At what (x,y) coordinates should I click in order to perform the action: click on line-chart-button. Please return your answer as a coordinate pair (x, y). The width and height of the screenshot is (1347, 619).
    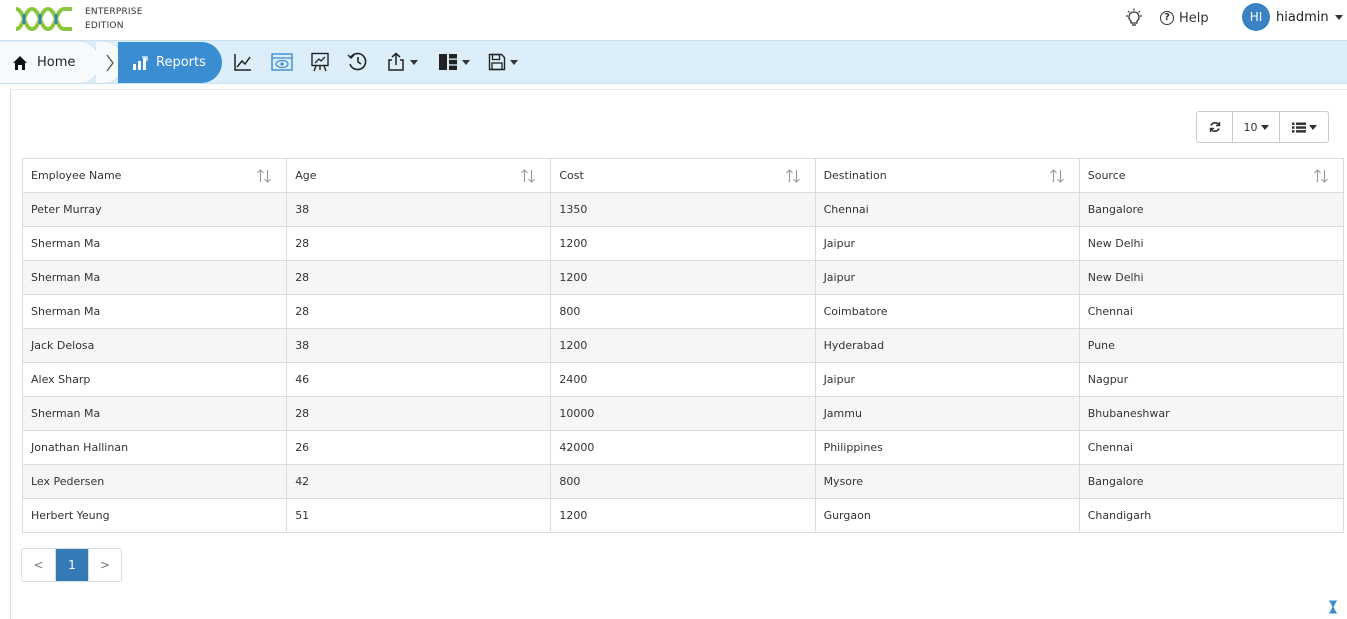
    Looking at the image, I should click on (243, 62).